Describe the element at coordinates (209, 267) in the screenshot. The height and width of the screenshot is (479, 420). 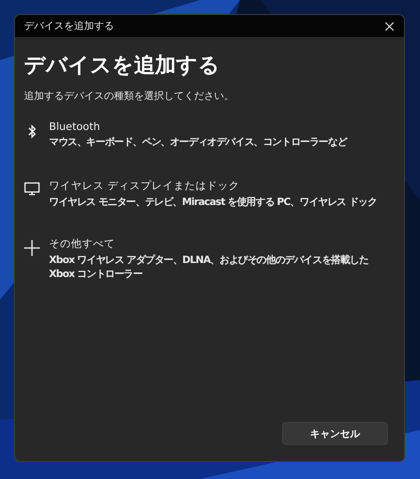
I see `option-description: Xbox ワイヤレス アダプター、DLNA、およびその他のデバイスを搭載した Xbox コントローラー` at that location.